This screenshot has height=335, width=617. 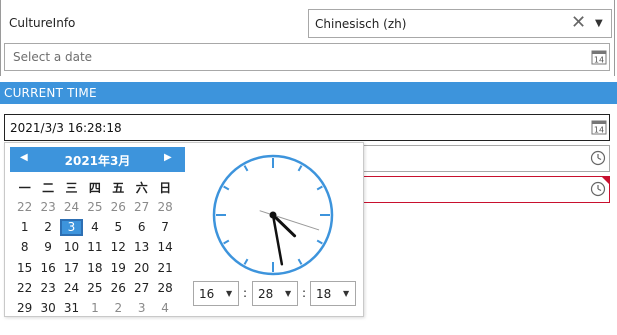 I want to click on datetime-input: 2021/3/3 16:28:18 14, so click(x=307, y=127).